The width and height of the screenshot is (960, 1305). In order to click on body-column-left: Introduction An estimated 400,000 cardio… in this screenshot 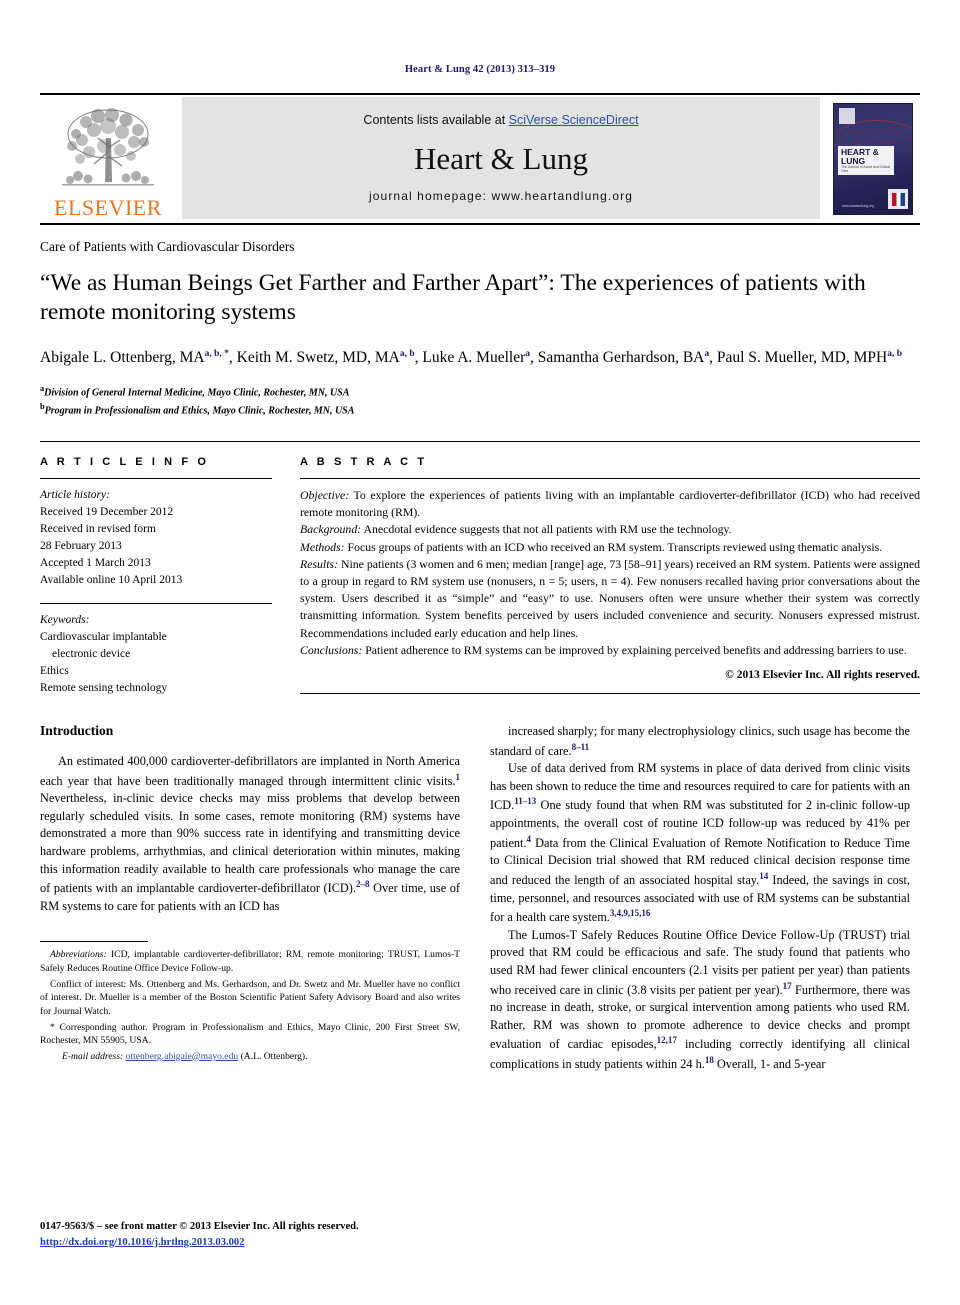, I will do `click(250, 898)`.